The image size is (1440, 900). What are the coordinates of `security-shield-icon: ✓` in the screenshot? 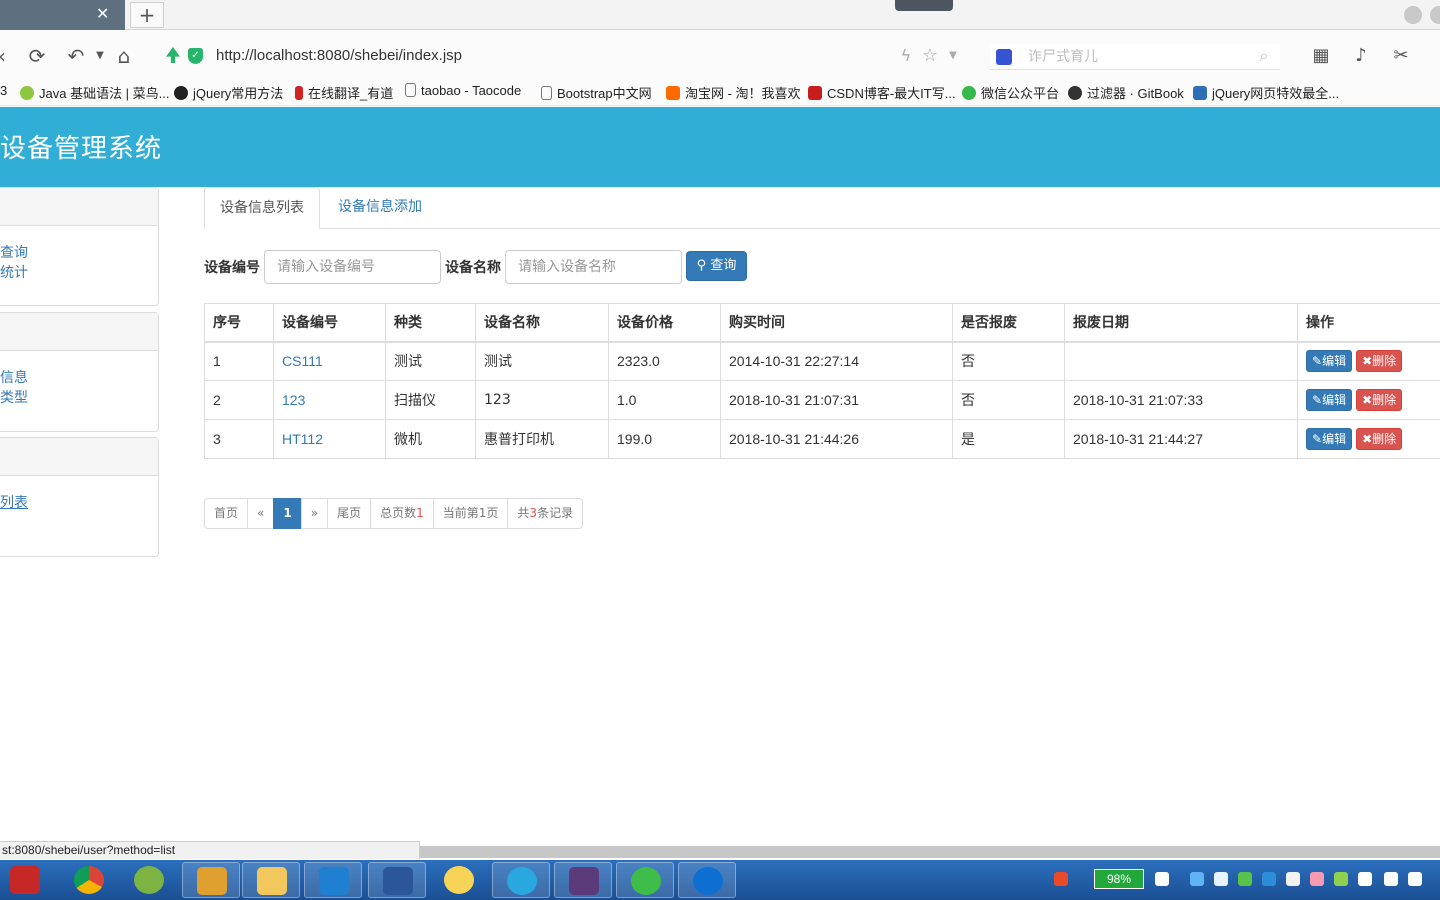 It's located at (195, 56).